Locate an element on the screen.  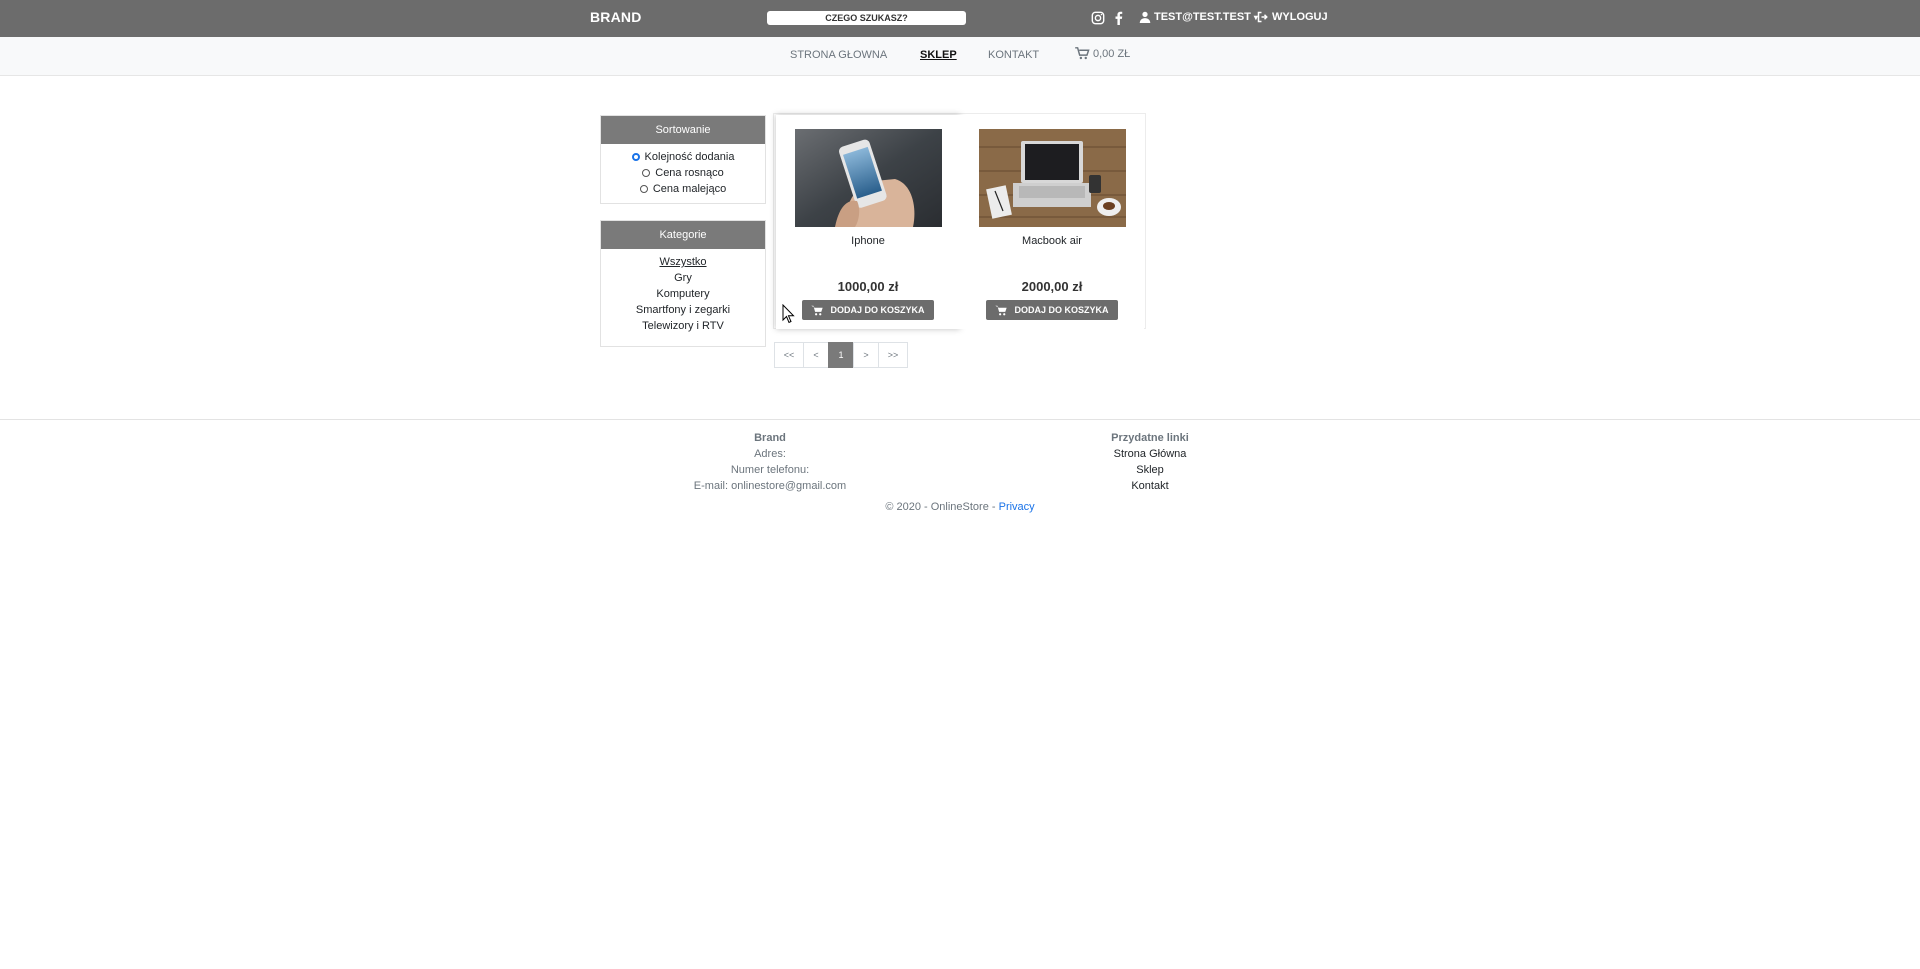
page-prev: < is located at coordinates (816, 355).